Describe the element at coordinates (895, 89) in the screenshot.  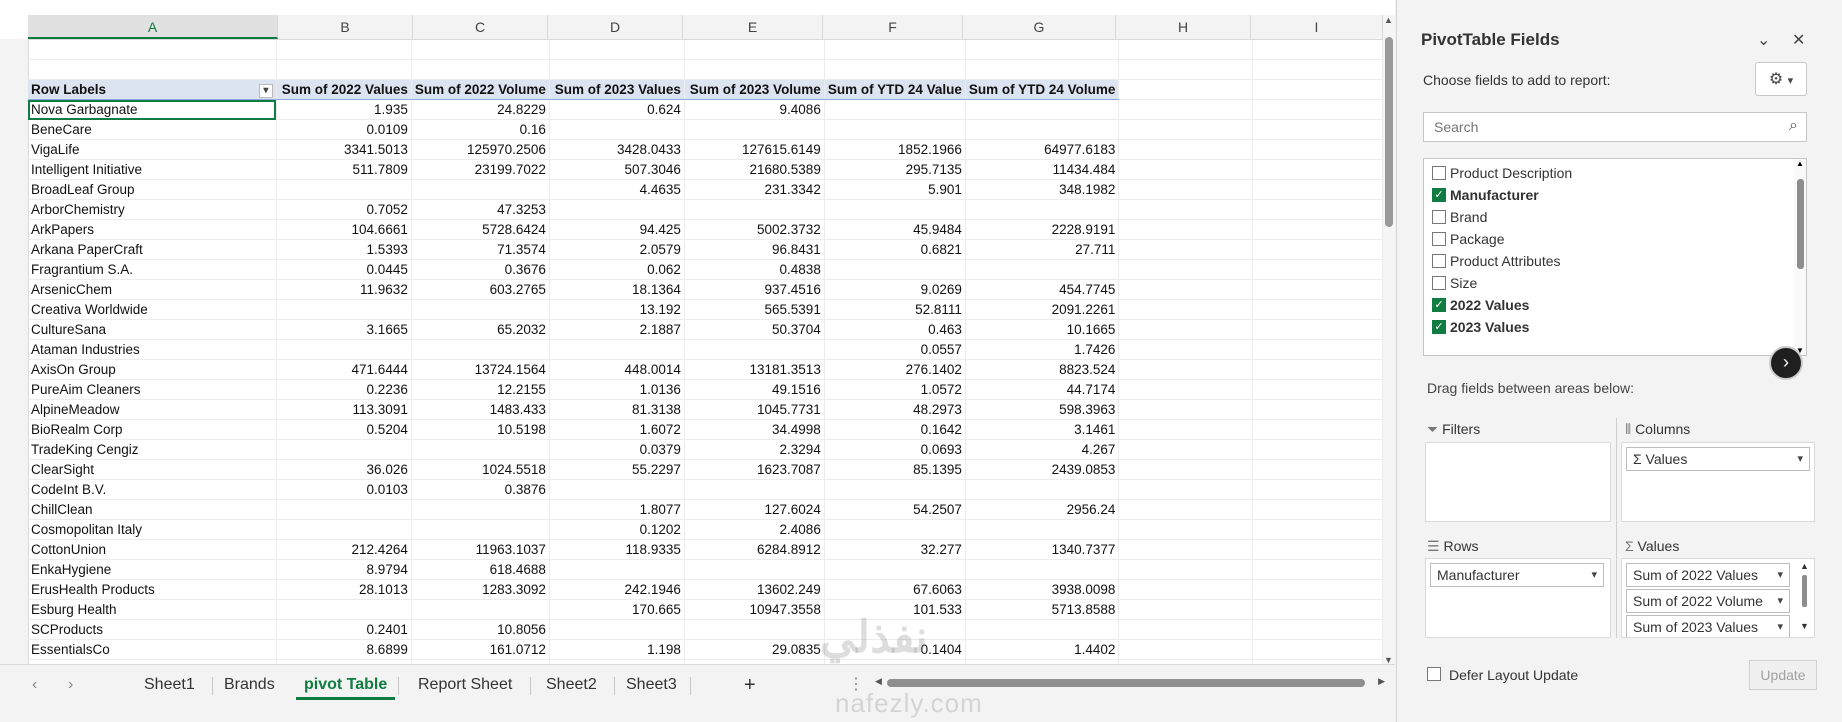
I see `header-cell: Sum of YTD 24 Value` at that location.